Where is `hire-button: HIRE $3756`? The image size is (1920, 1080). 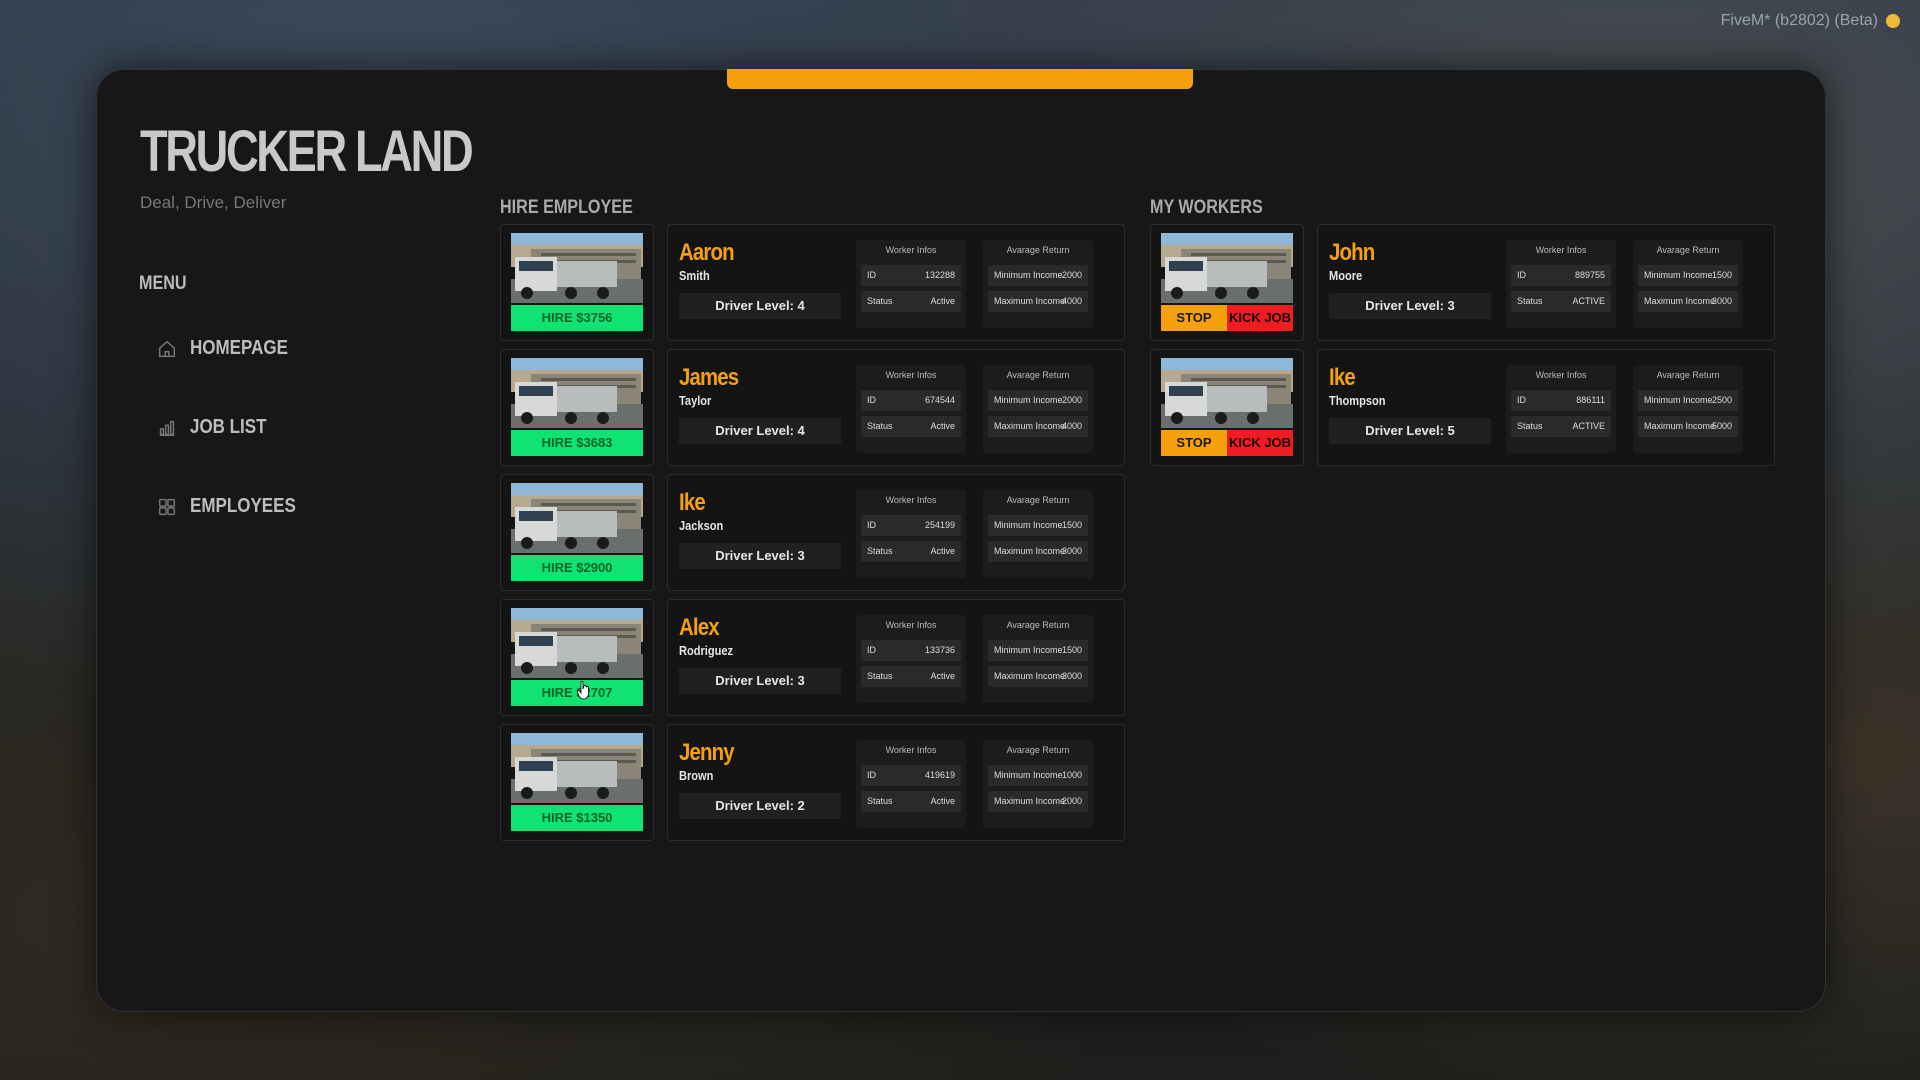
hire-button: HIRE $3756 is located at coordinates (577, 318).